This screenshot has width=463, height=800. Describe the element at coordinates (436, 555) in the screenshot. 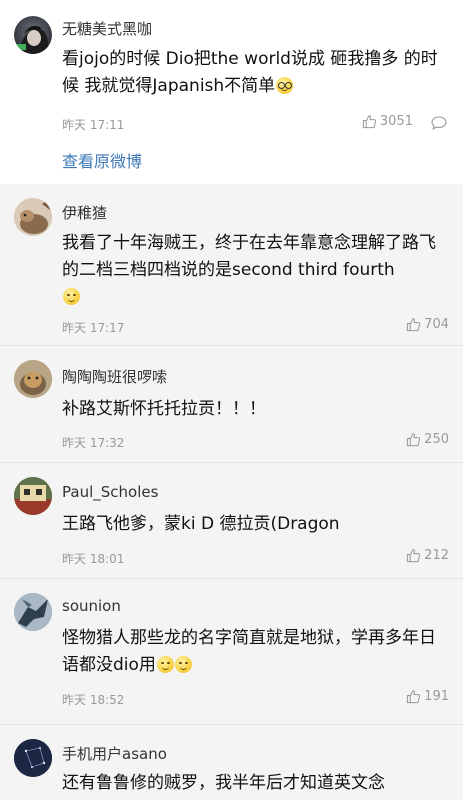

I see `like-count: 212` at that location.